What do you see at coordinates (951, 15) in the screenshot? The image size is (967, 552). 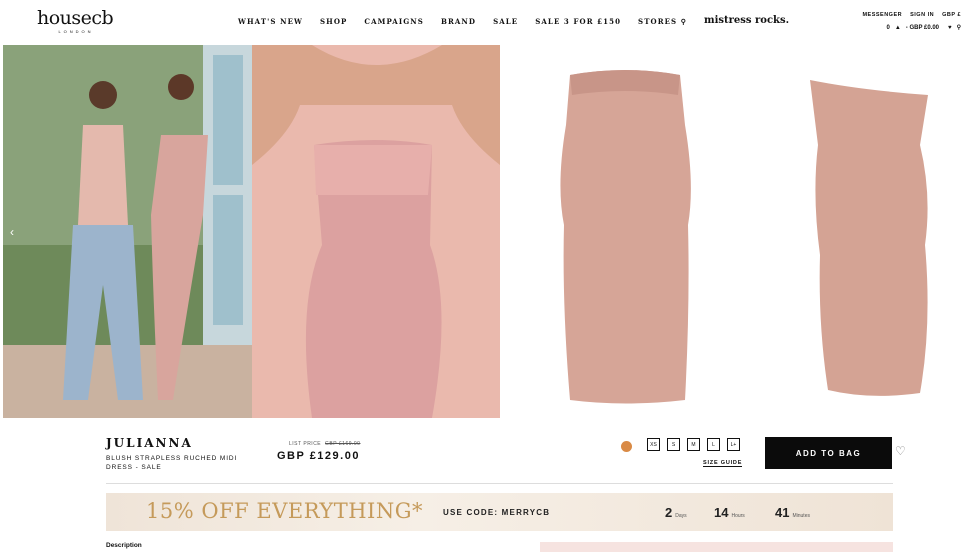 I see `currency-selector: GBP £` at bounding box center [951, 15].